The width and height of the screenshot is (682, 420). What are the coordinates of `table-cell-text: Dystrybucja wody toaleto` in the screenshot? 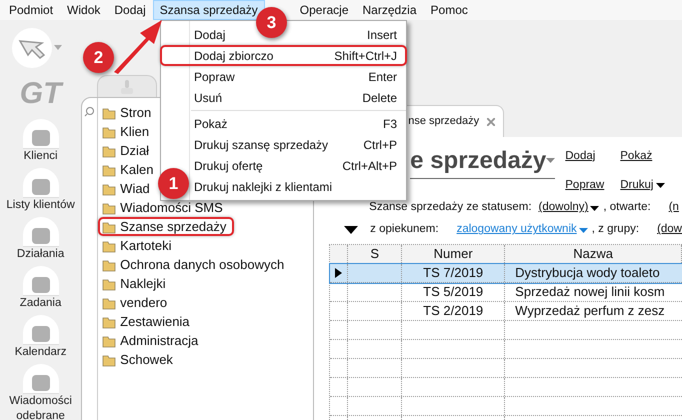 It's located at (587, 273).